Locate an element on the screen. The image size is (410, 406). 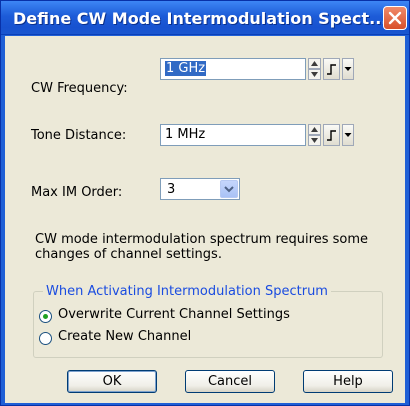
cw-frequency-menu-button is located at coordinates (348, 69).